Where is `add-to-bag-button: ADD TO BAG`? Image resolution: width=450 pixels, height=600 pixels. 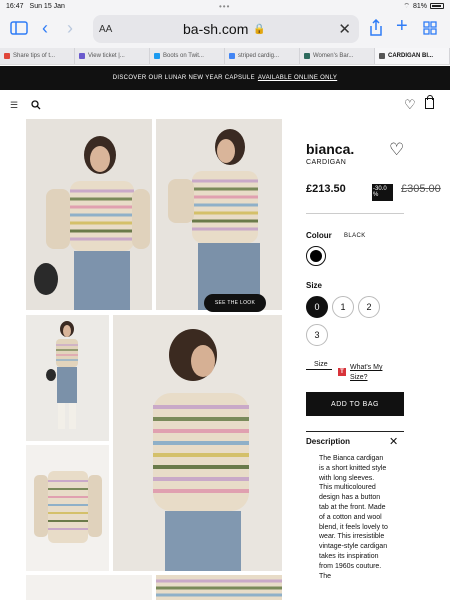 add-to-bag-button: ADD TO BAG is located at coordinates (355, 404).